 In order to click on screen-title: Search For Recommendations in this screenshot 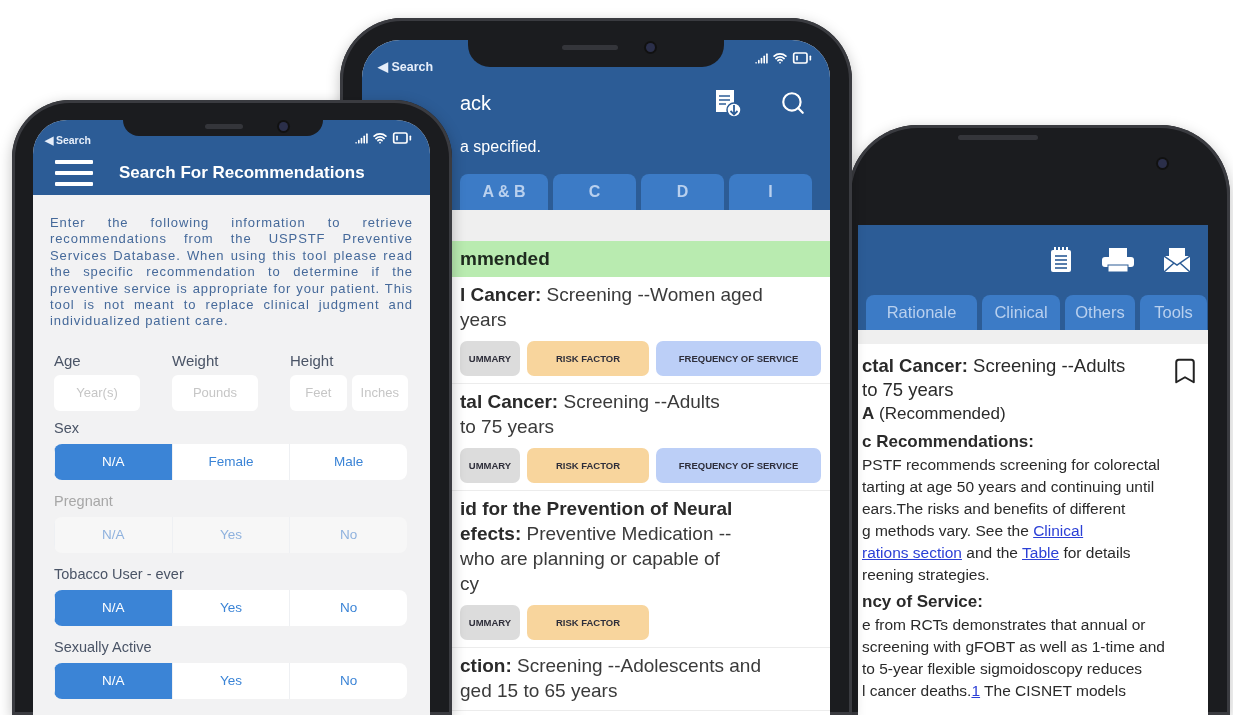, I will do `click(242, 172)`.